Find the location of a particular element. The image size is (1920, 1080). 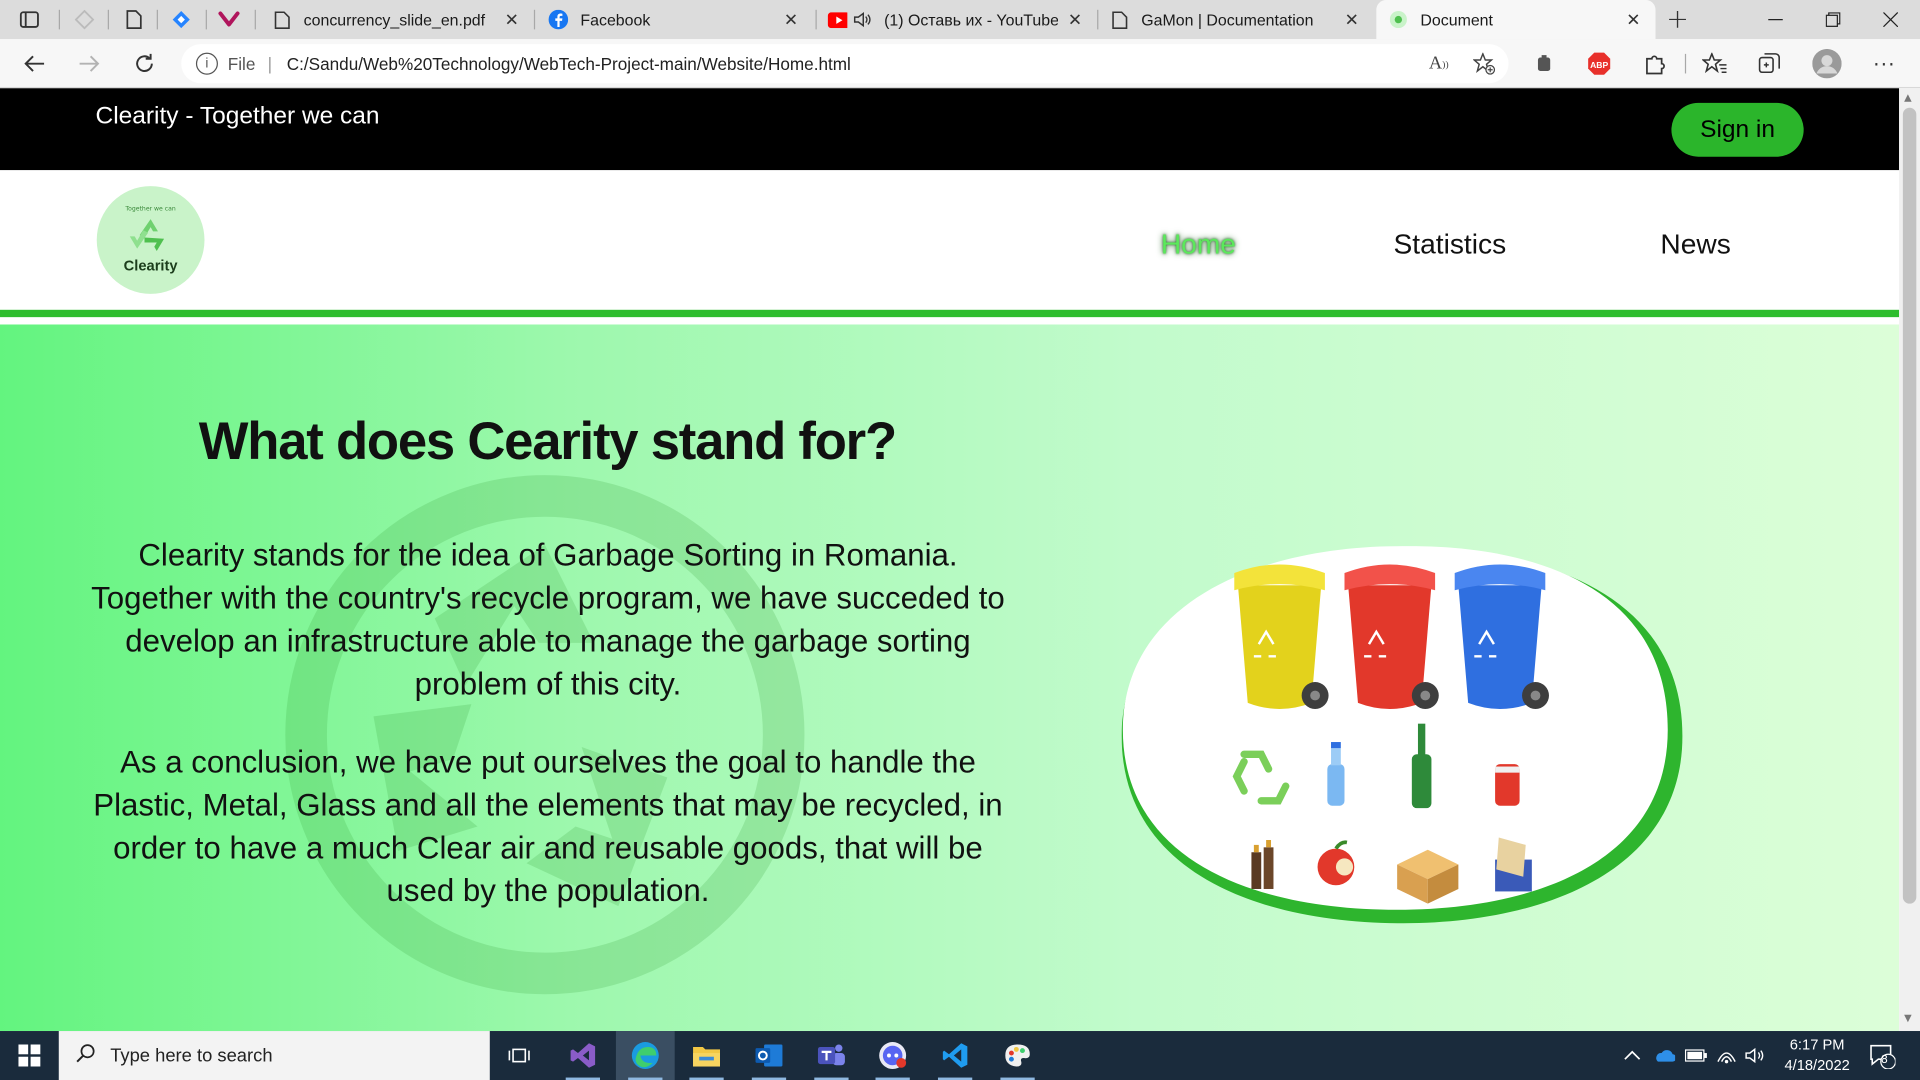

red-bin-icon is located at coordinates (1391, 636).